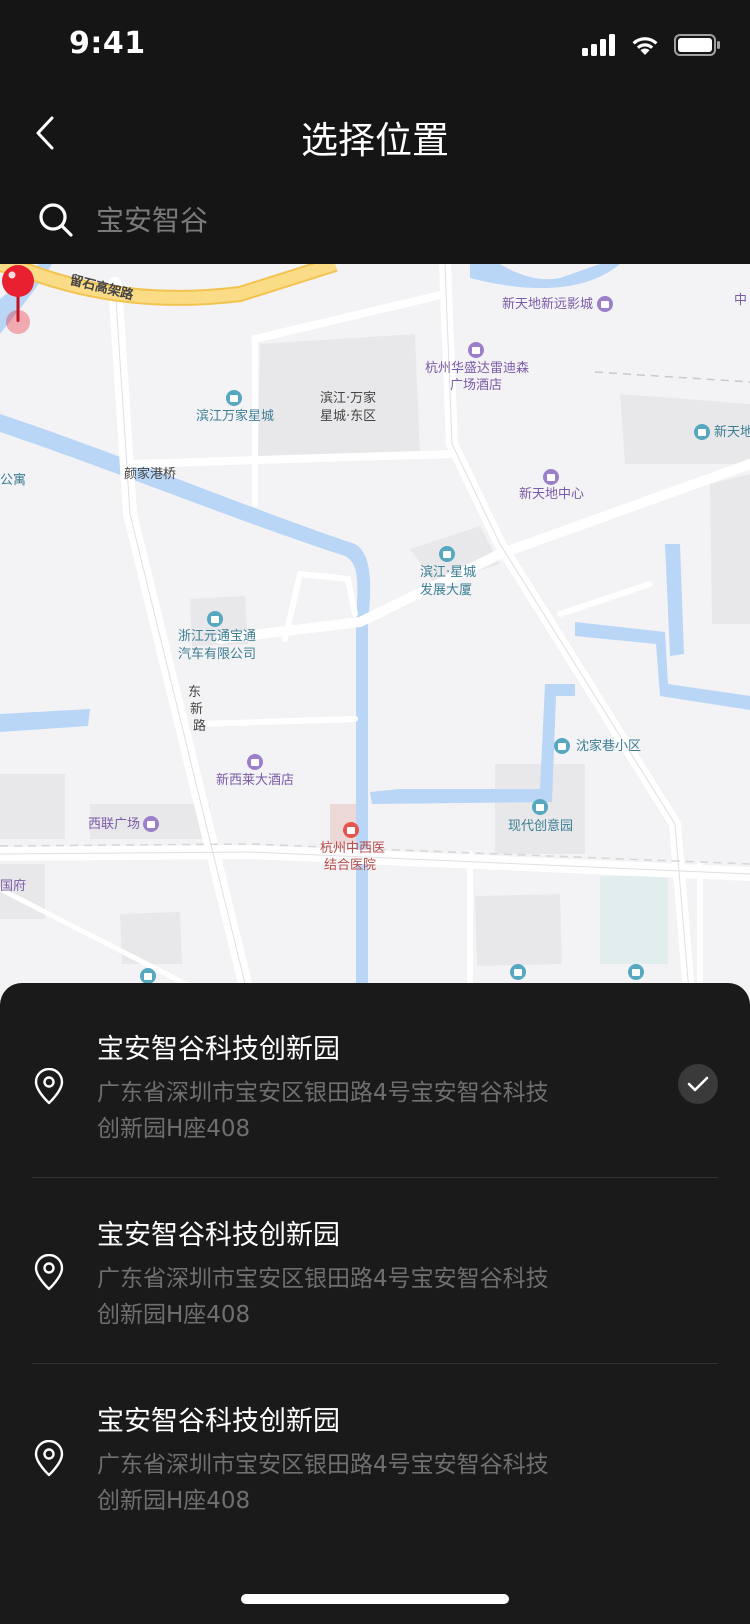 Image resolution: width=750 pixels, height=1624 pixels. I want to click on map-label: 汽车有限公司, so click(217, 654).